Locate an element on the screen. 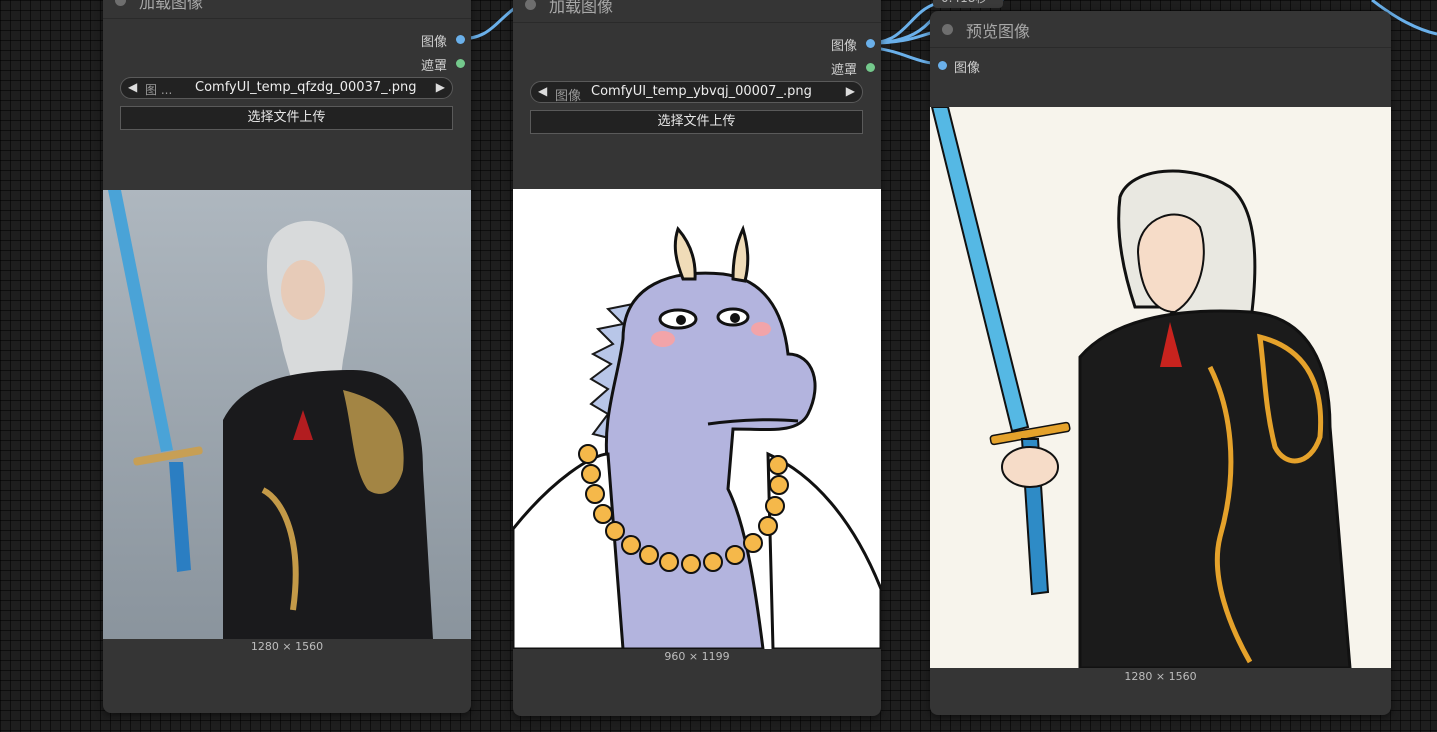 Image resolution: width=1437 pixels, height=732 pixels. node-title: 预览图像 is located at coordinates (998, 31).